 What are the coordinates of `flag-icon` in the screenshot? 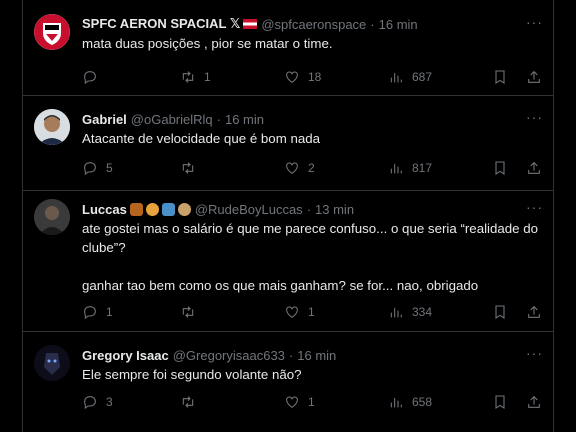 It's located at (250, 24).